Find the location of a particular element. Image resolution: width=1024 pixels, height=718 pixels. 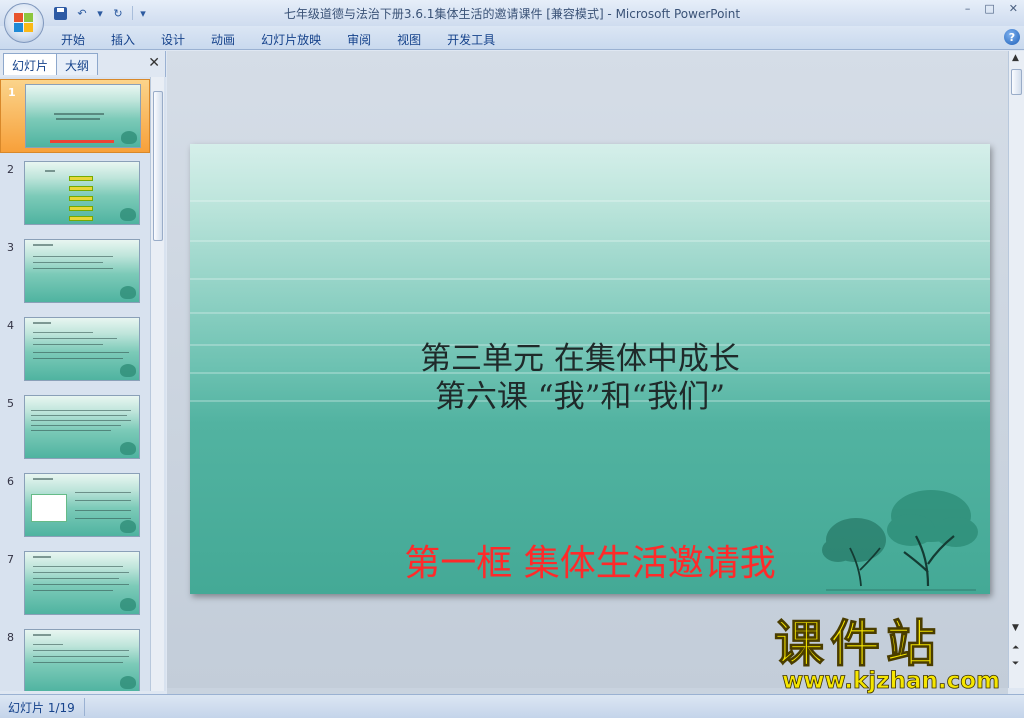

tab-slide-show: 幻灯片放映 is located at coordinates (291, 39).